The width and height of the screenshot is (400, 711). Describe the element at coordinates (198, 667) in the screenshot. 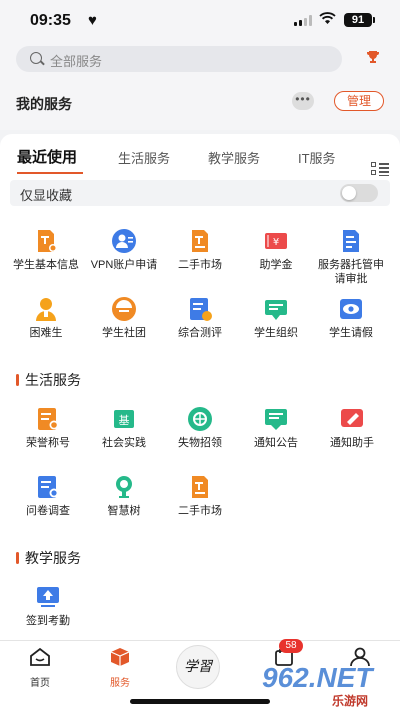

I see `study-center-button: 学習` at that location.